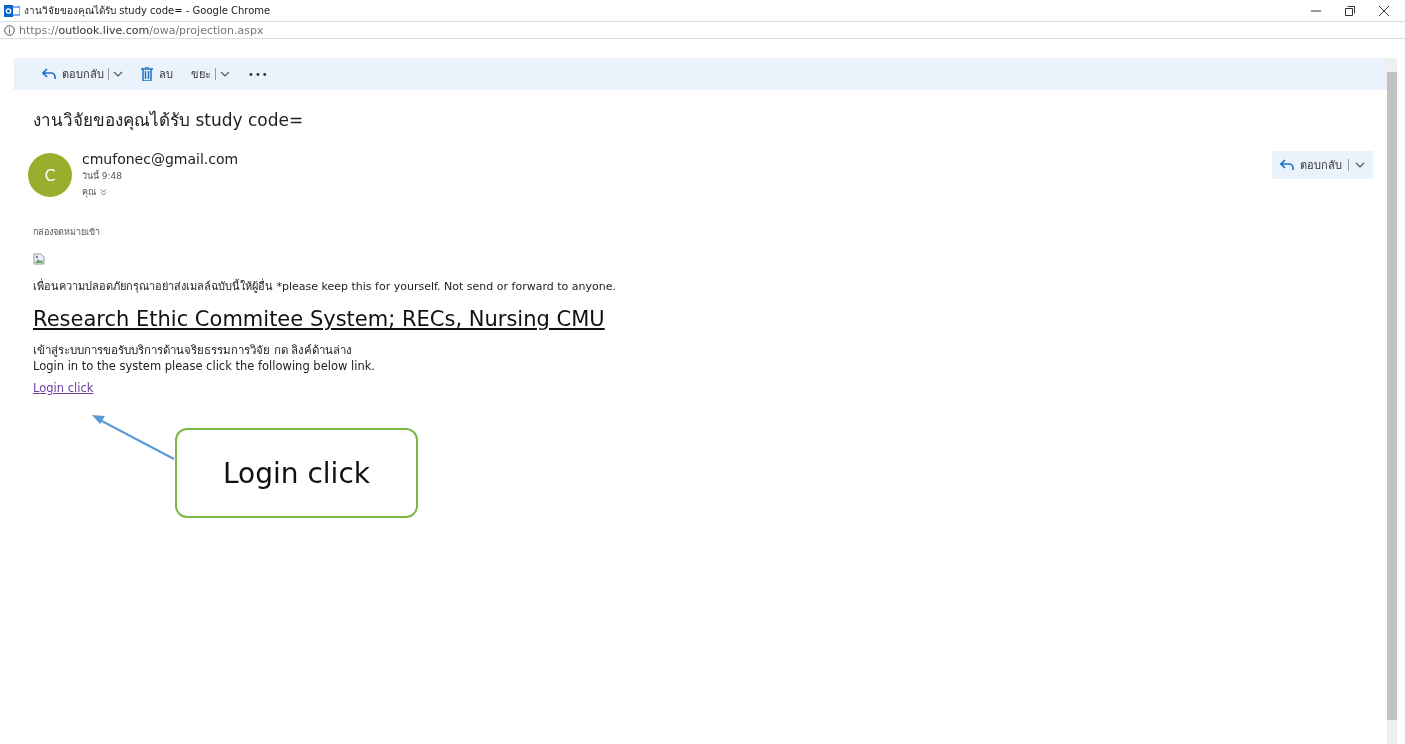 The height and width of the screenshot is (744, 1405). Describe the element at coordinates (157, 74) in the screenshot. I see `delete-button: ลบ` at that location.